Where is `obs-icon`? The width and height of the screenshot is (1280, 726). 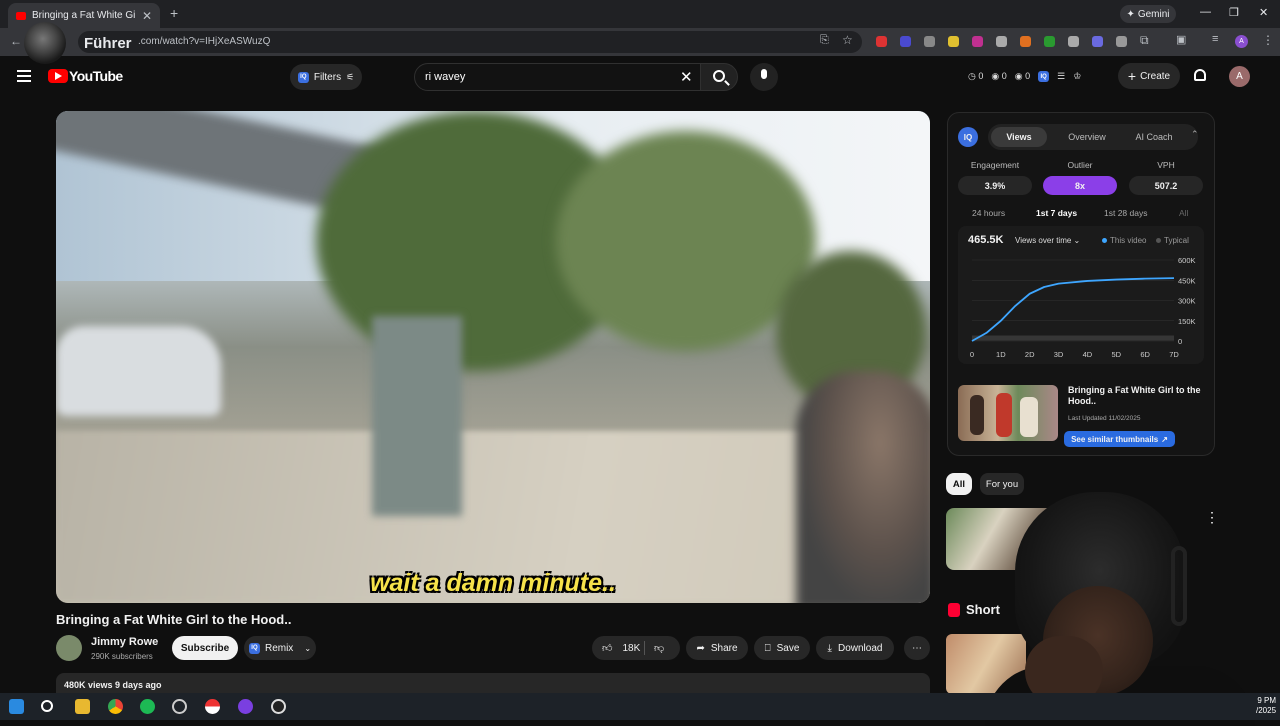 obs-icon is located at coordinates (179, 706).